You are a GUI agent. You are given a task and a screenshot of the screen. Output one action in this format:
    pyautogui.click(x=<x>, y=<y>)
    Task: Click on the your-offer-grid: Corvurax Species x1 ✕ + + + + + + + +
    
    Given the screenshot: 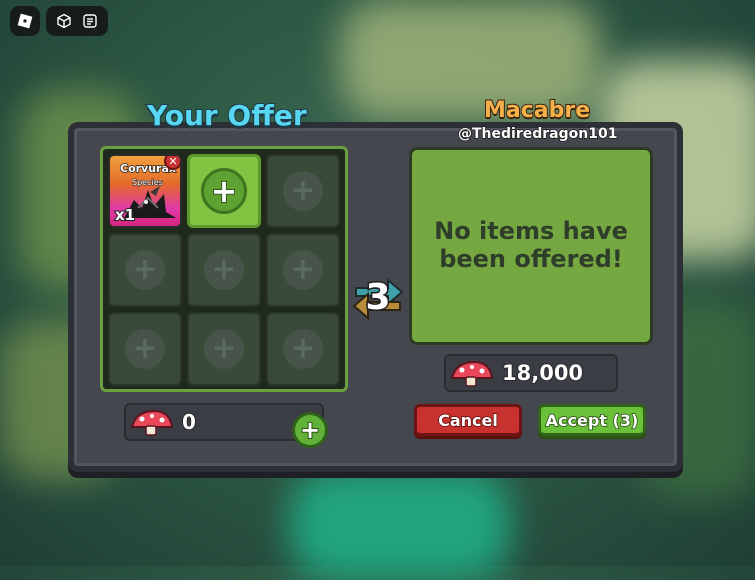 What is the action you would take?
    pyautogui.click(x=224, y=269)
    